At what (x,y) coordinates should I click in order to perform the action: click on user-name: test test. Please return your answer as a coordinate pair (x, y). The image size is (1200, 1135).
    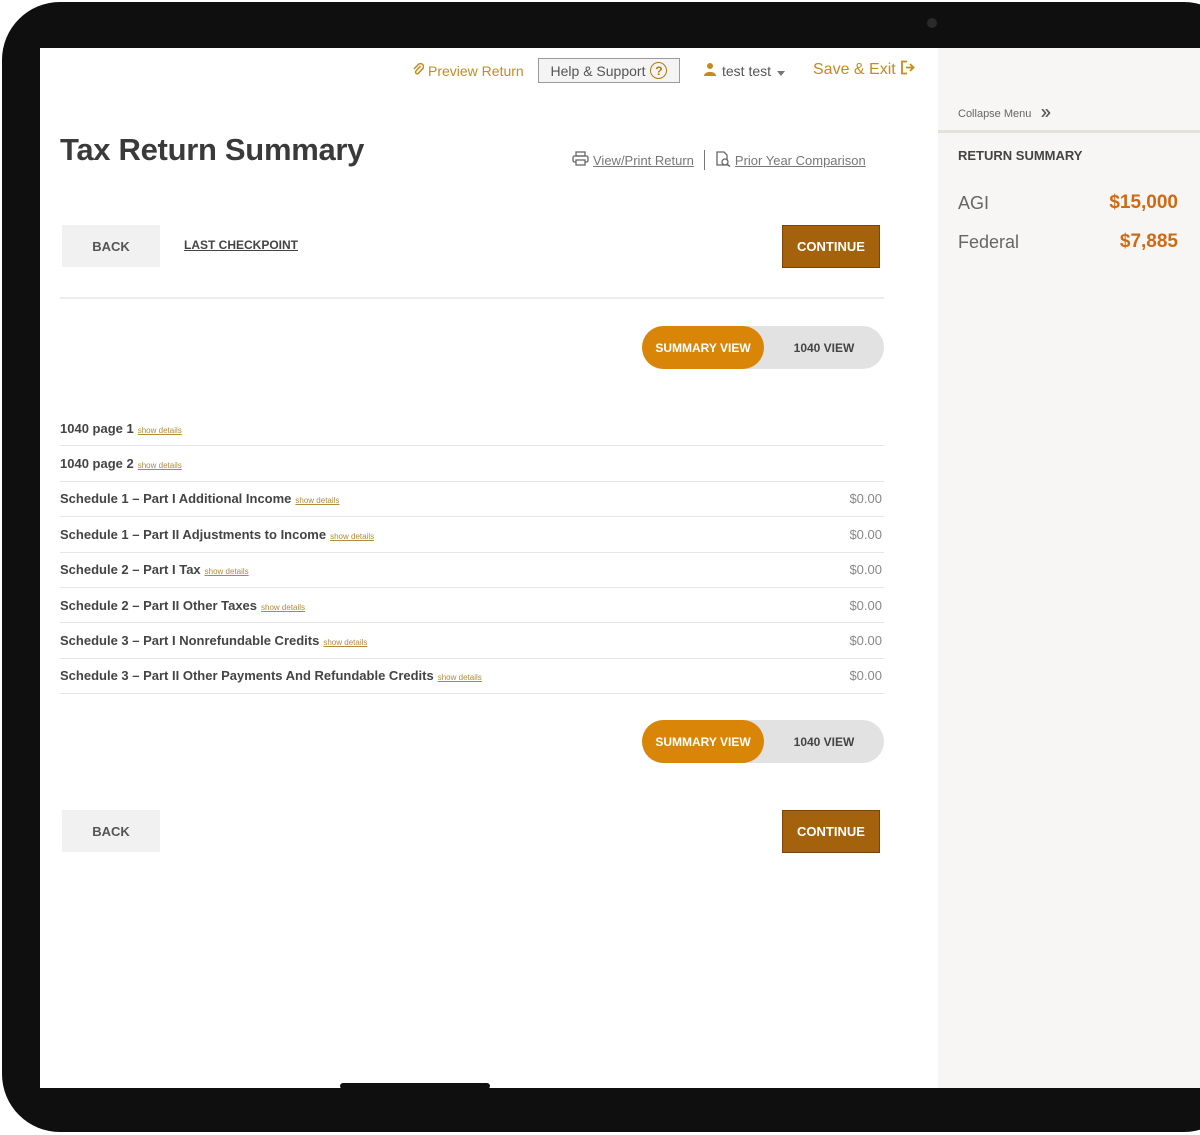
    Looking at the image, I should click on (747, 70).